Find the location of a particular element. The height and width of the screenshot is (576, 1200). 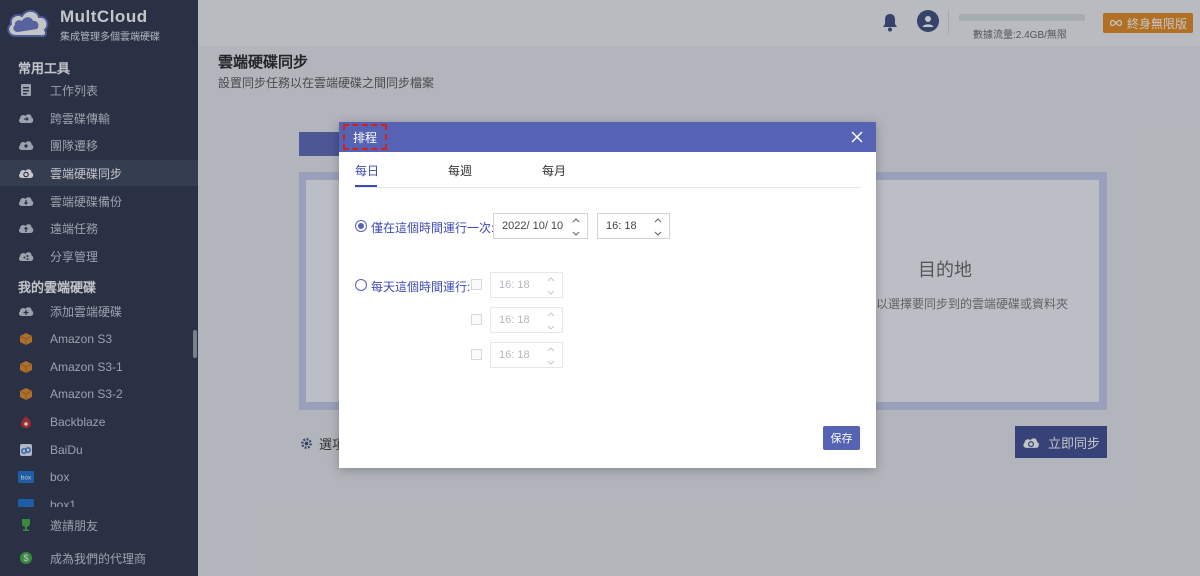

run-once-label: 僅在這個時間運行一次: is located at coordinates (433, 228).